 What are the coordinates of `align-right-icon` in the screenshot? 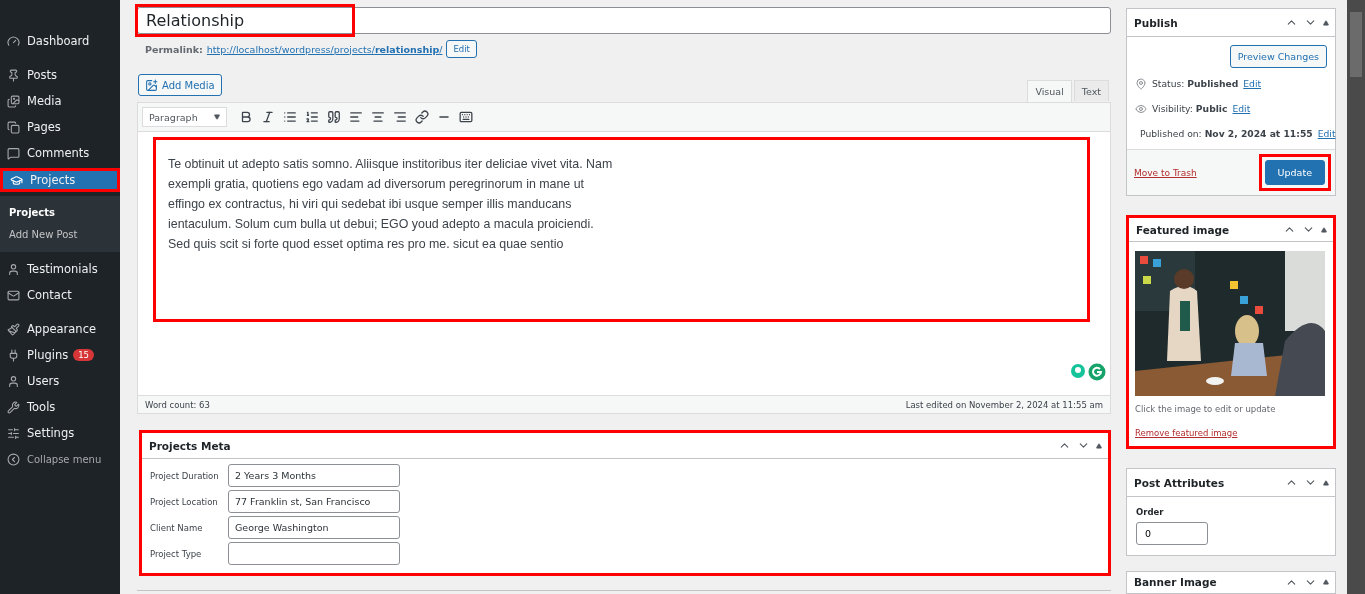 It's located at (400, 117).